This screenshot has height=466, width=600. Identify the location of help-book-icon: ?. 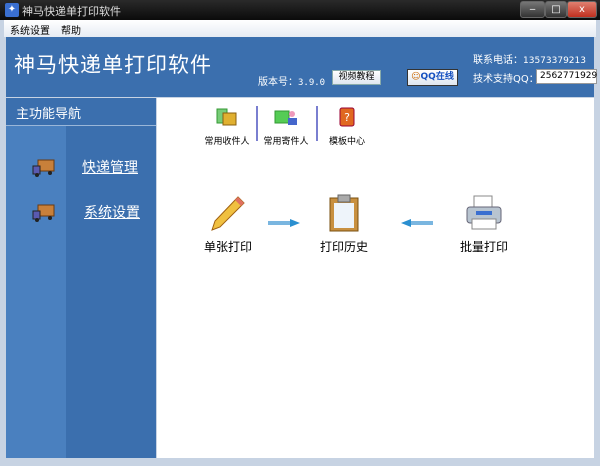
(347, 117).